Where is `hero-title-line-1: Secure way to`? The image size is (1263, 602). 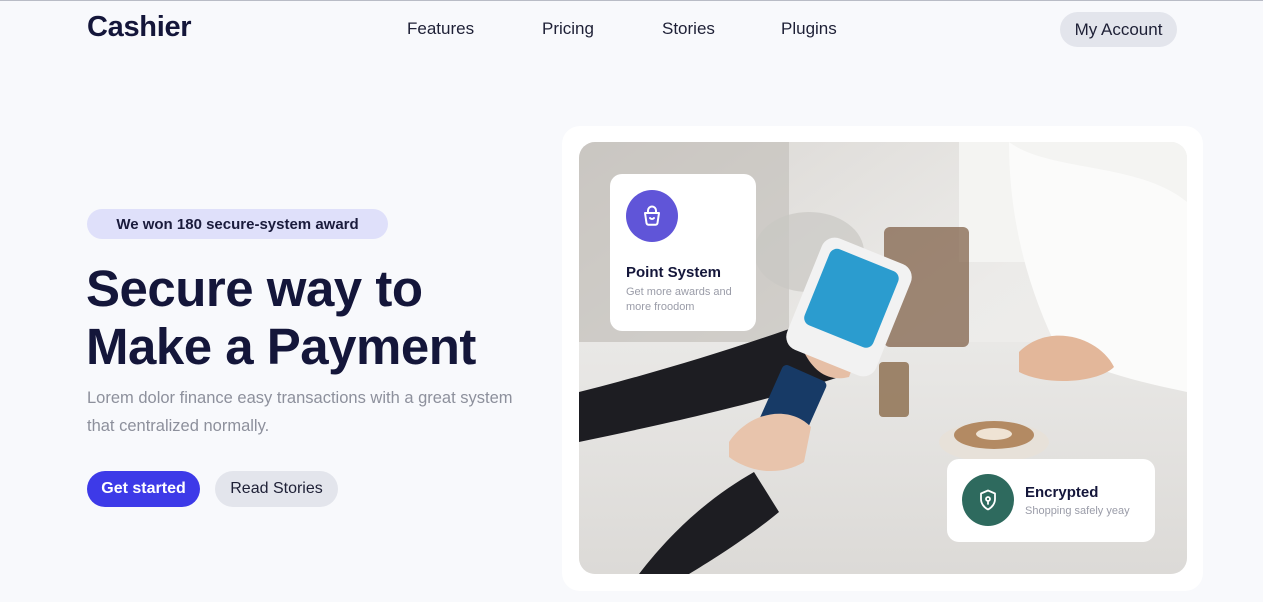 hero-title-line-1: Secure way to is located at coordinates (254, 288).